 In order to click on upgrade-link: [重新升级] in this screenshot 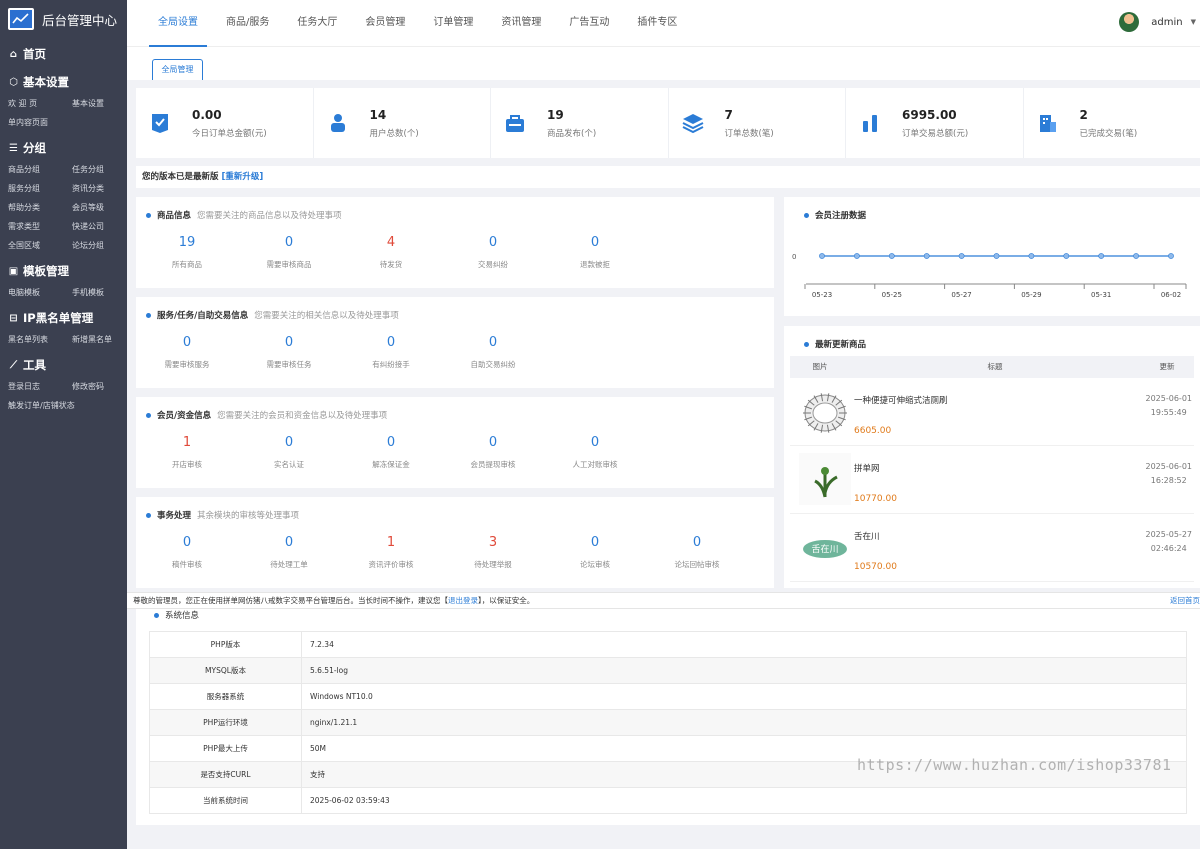, I will do `click(242, 177)`.